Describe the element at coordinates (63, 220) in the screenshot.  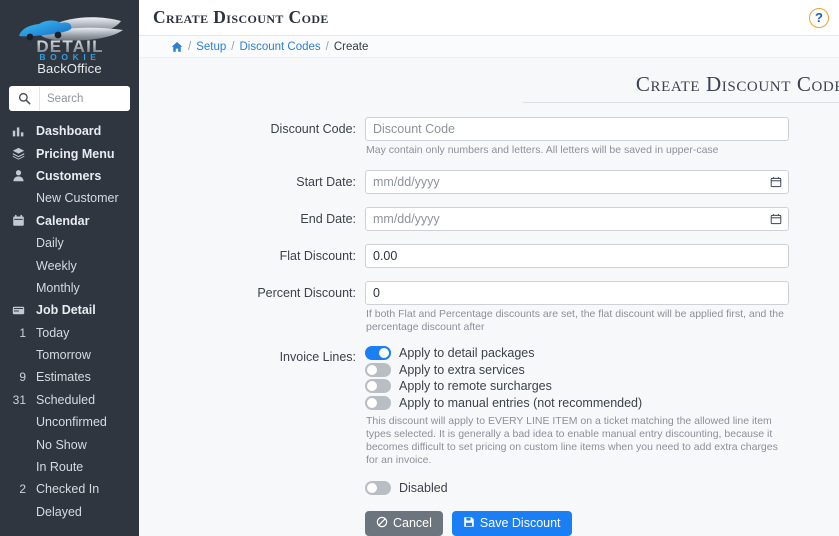
I see `sidebar-item-label: Calendar` at that location.